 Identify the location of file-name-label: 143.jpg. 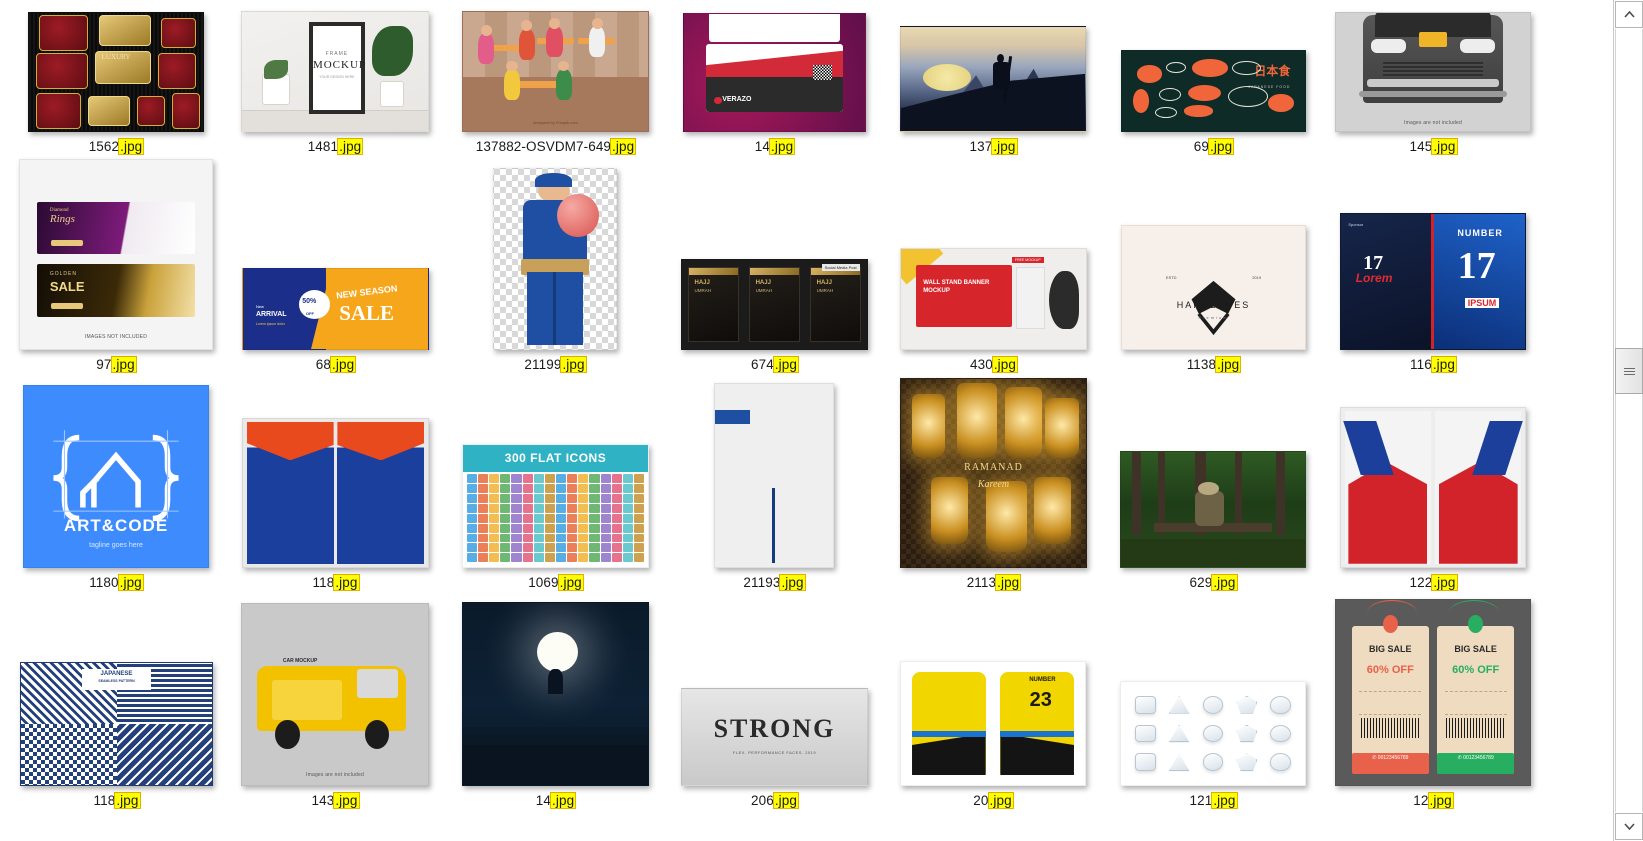
(336, 800).